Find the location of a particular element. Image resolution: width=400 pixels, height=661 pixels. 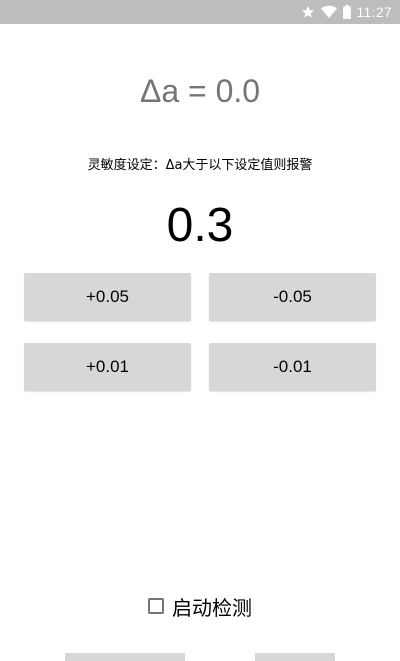

decrease-001-button: -0.01 is located at coordinates (292, 367).